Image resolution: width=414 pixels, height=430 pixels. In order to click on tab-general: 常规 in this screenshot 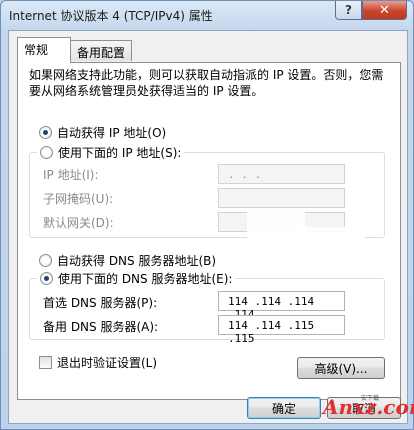, I will do `click(44, 50)`.